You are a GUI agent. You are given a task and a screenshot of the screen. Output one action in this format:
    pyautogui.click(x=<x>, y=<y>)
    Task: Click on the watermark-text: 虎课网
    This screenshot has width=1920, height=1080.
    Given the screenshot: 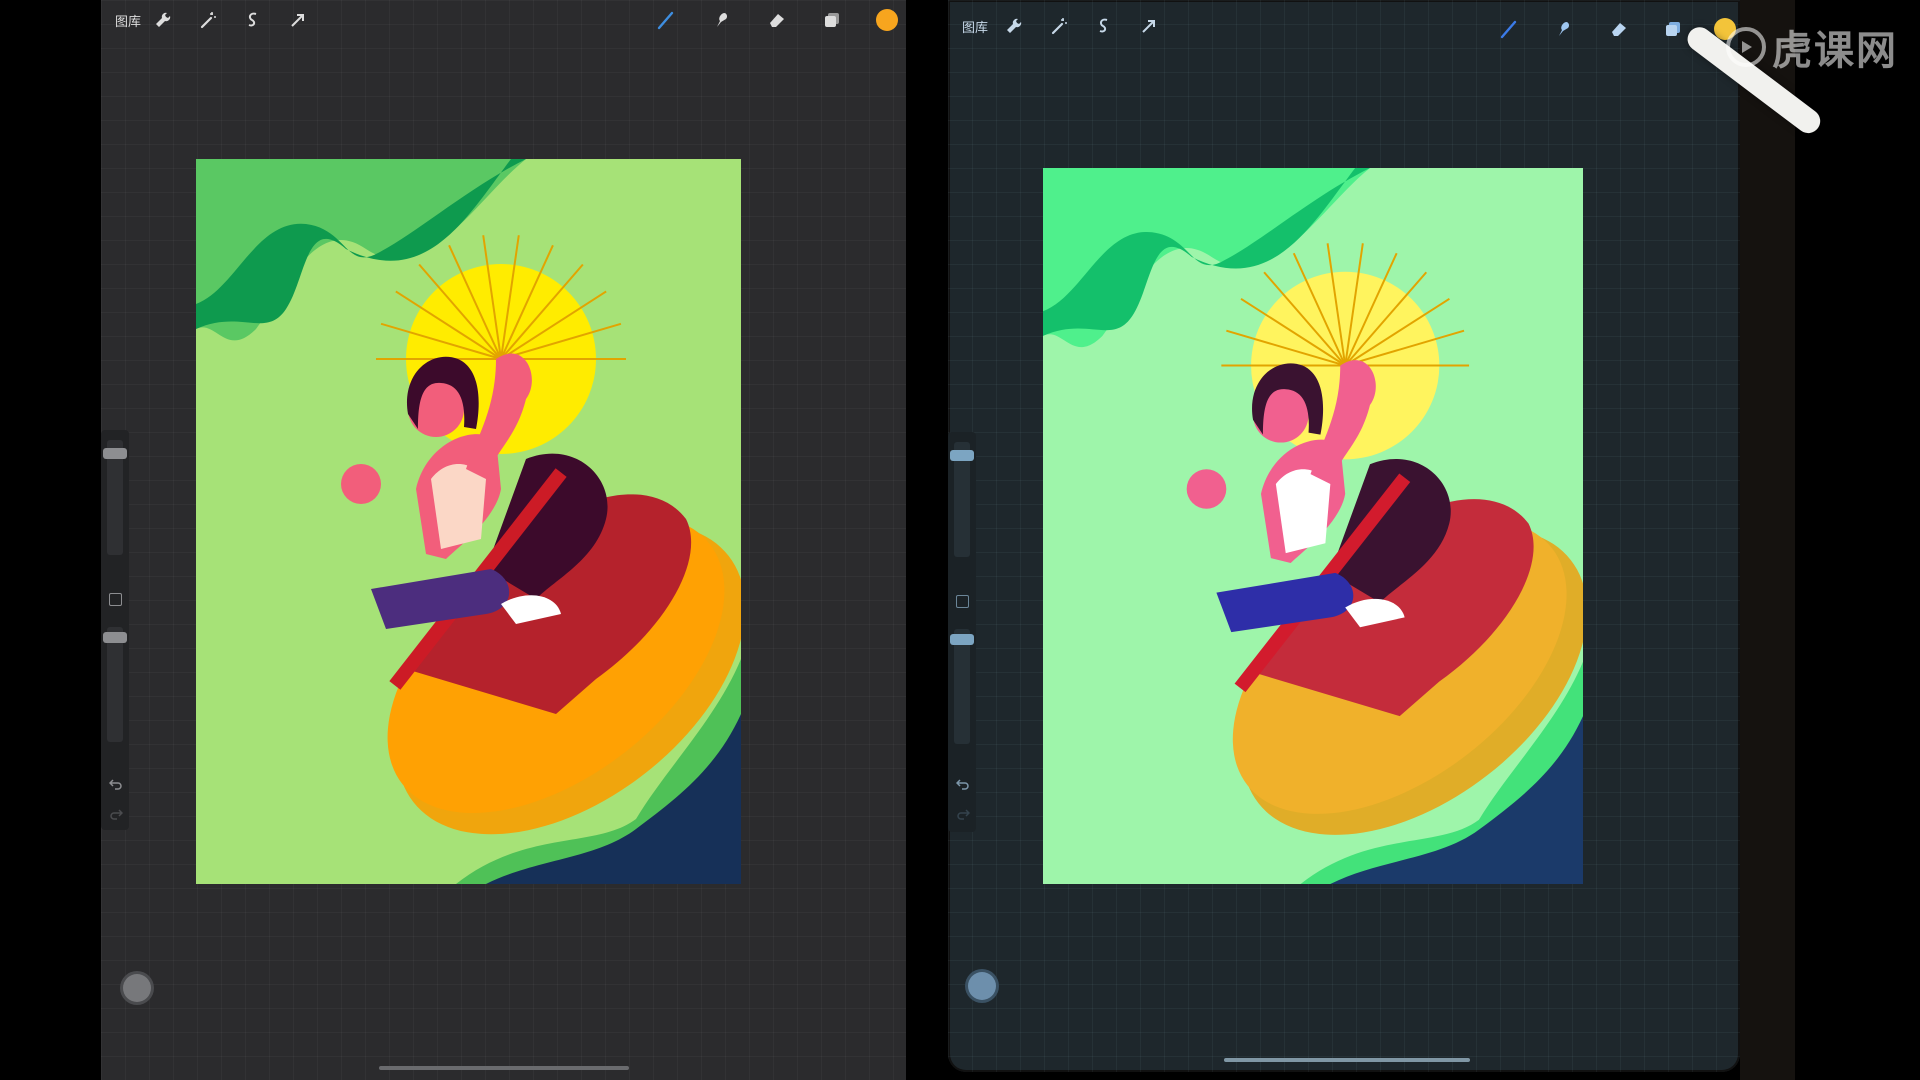 What is the action you would take?
    pyautogui.click(x=1835, y=51)
    